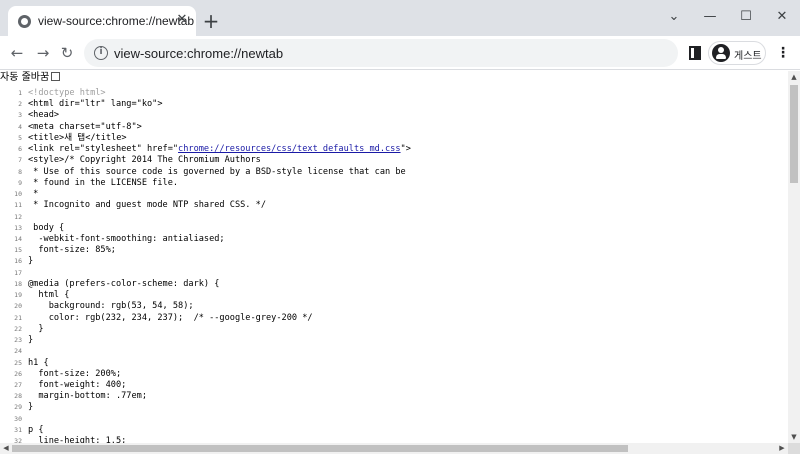  Describe the element at coordinates (794, 257) in the screenshot. I see `vertical-scrollbar: ▲ ▼` at that location.